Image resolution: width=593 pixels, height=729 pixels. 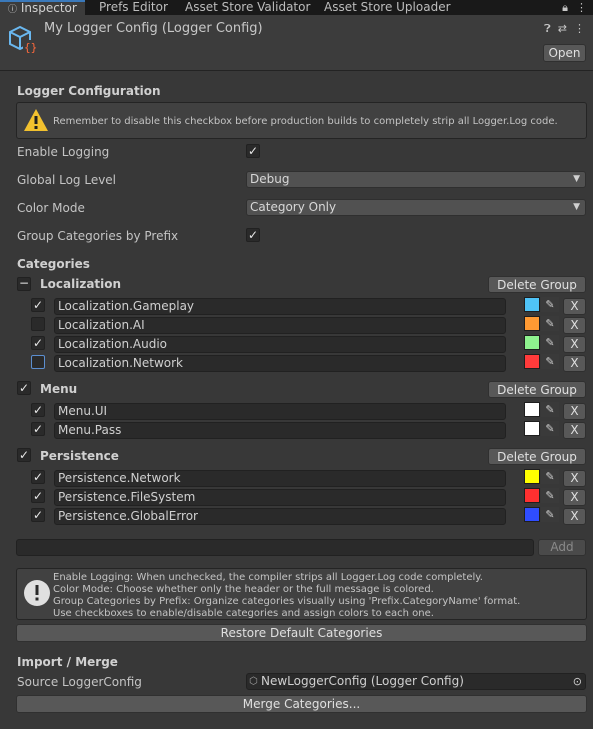 What do you see at coordinates (280, 411) in the screenshot?
I see `category-name-field: Menu.UI` at bounding box center [280, 411].